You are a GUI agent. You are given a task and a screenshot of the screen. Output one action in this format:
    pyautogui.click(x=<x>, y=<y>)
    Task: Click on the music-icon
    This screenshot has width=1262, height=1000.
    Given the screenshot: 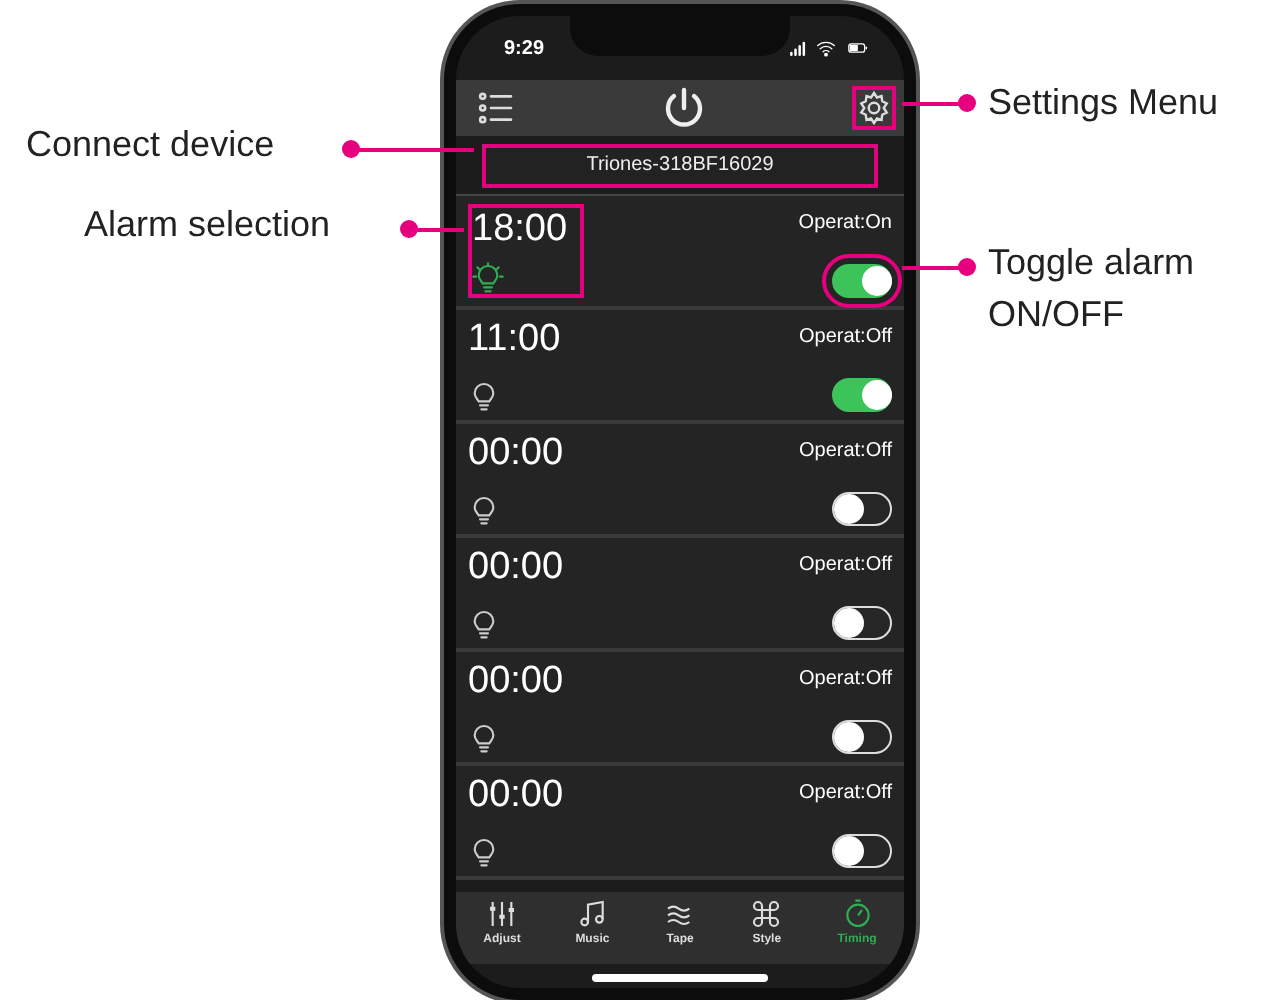 What is the action you would take?
    pyautogui.click(x=592, y=914)
    